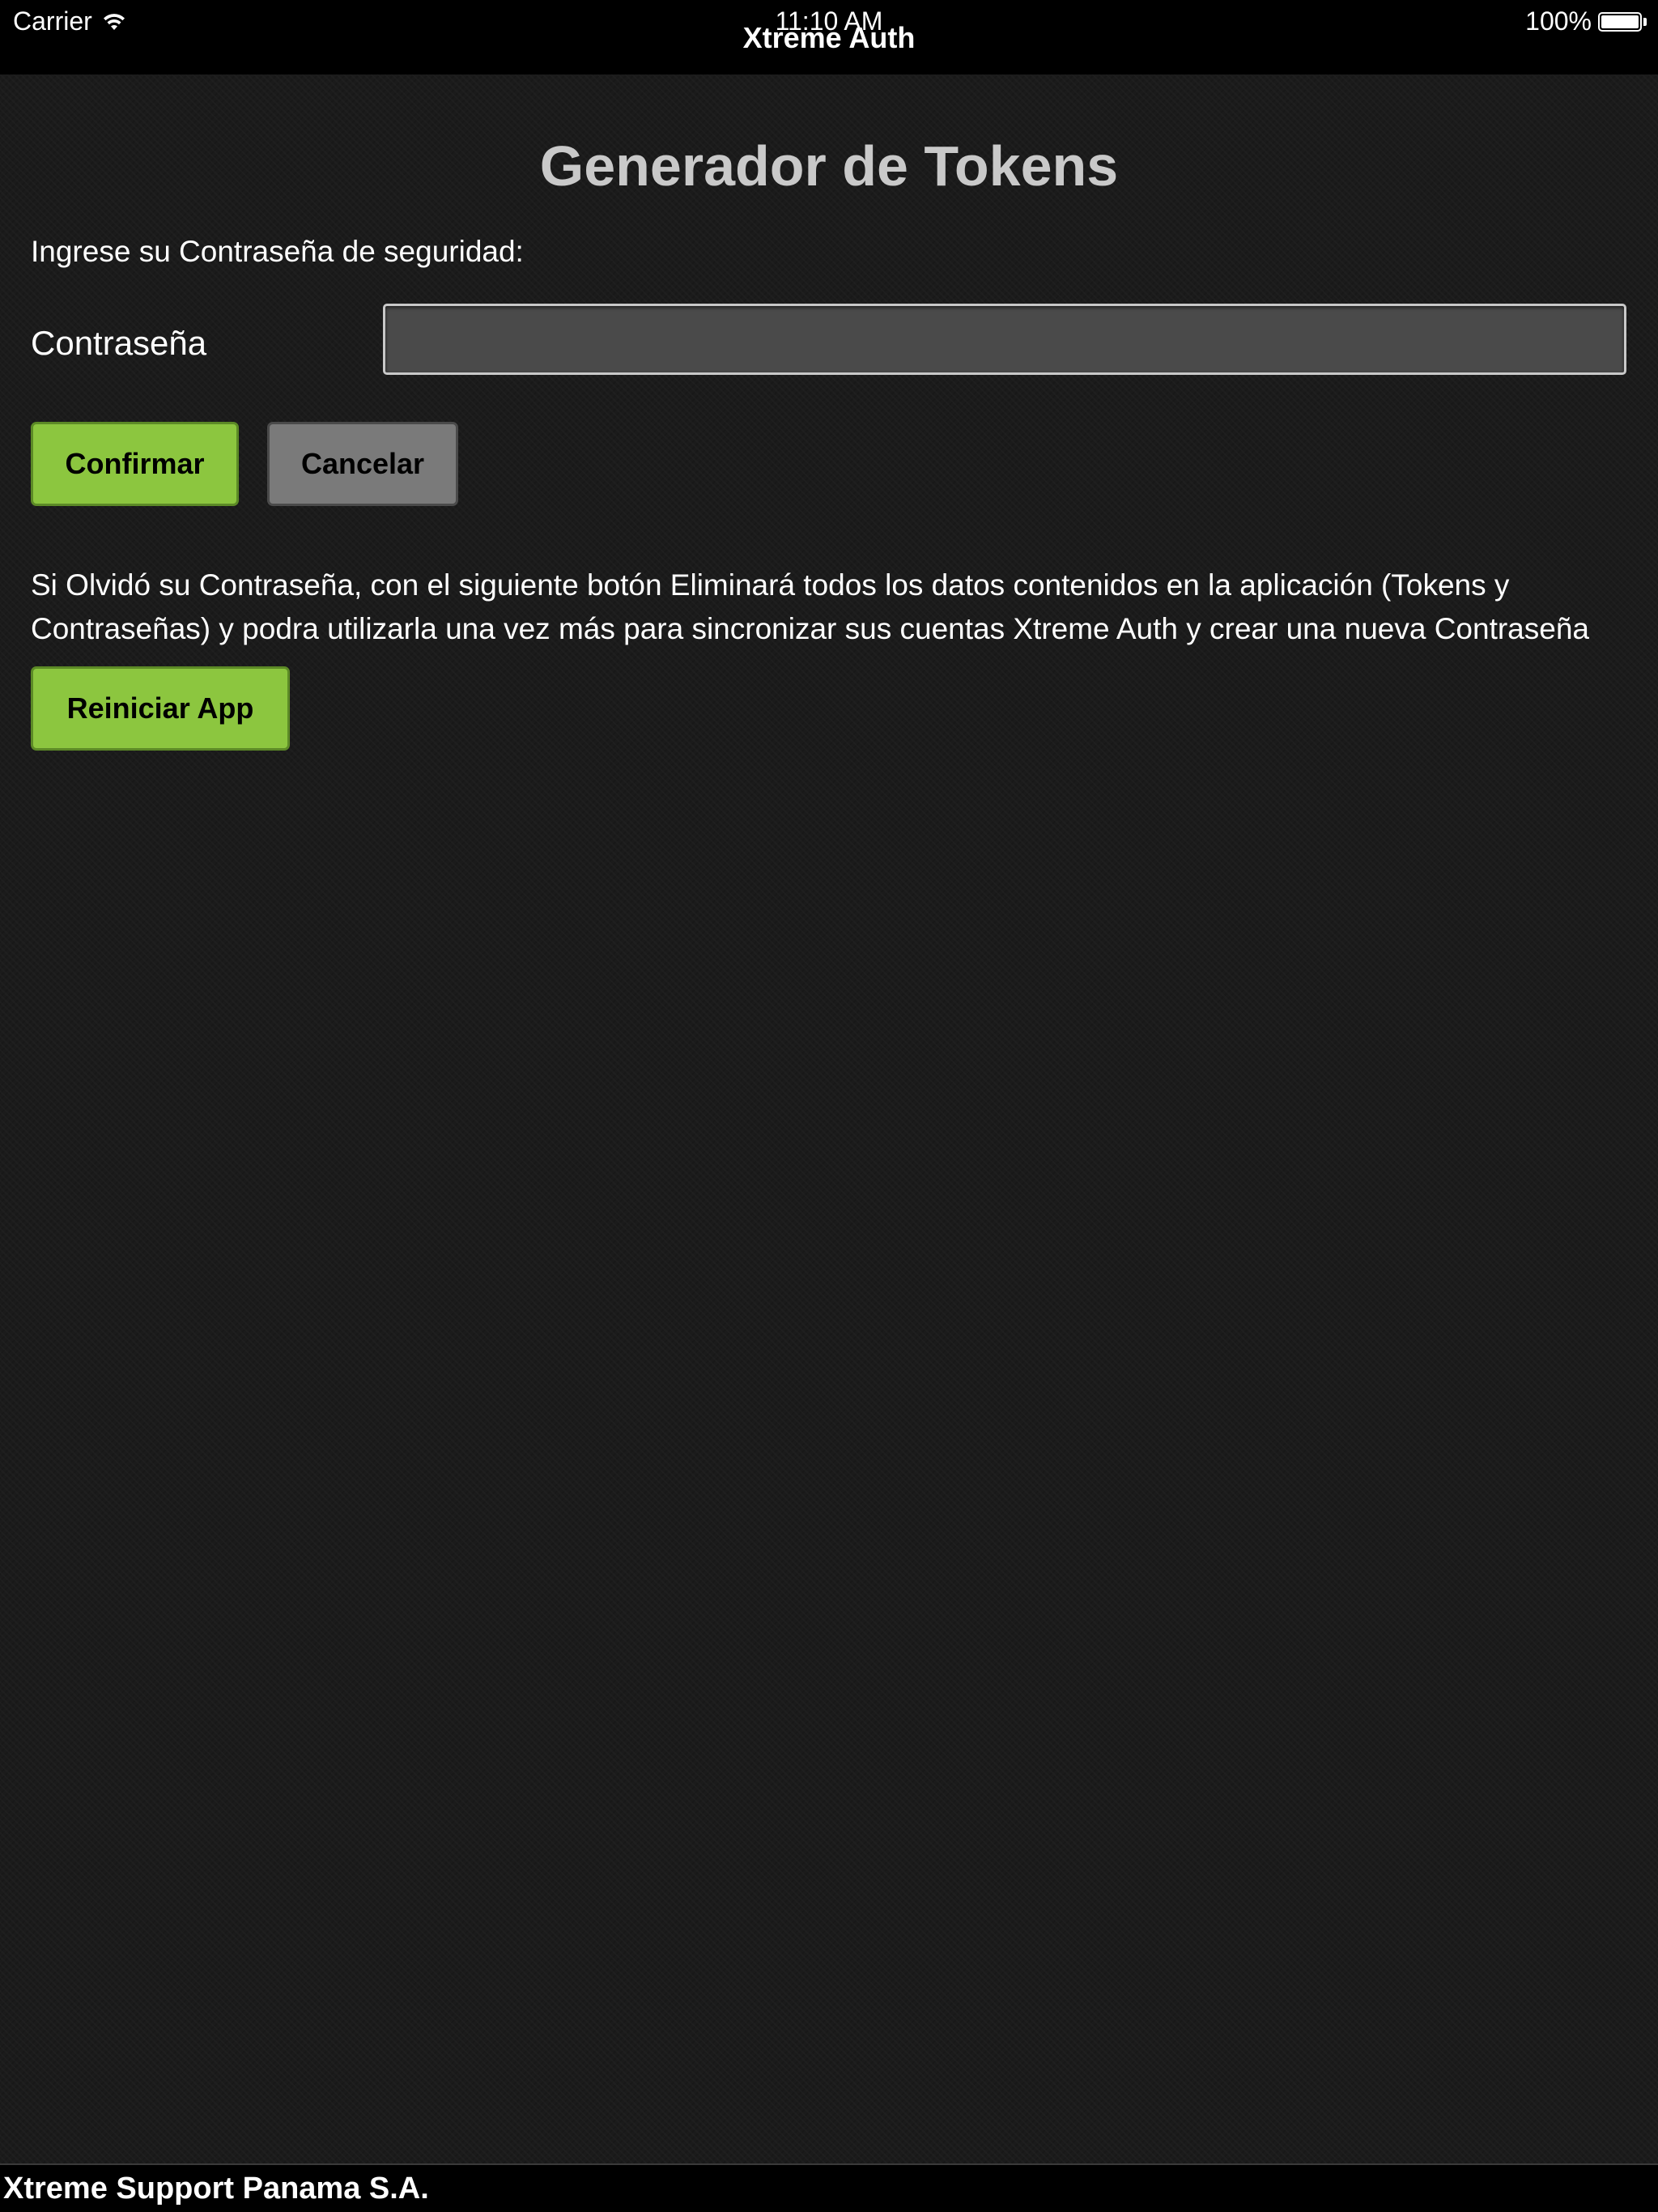  I want to click on page-title: Generador de Tokens, so click(829, 166).